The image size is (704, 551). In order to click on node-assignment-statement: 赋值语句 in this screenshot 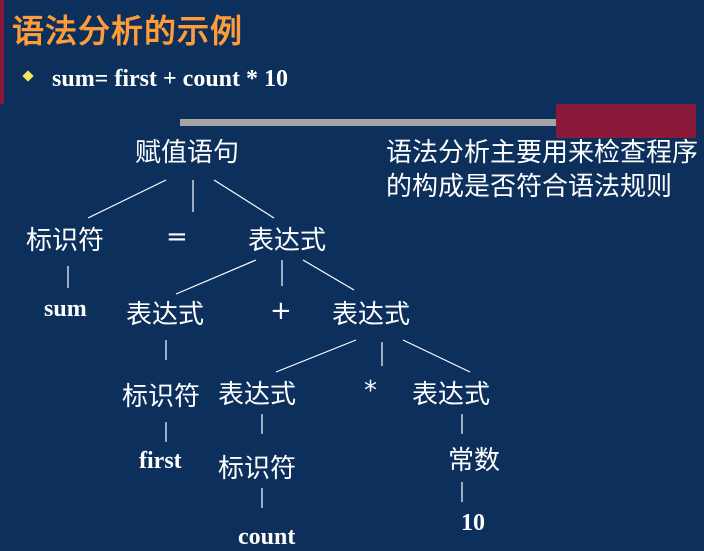, I will do `click(187, 153)`.